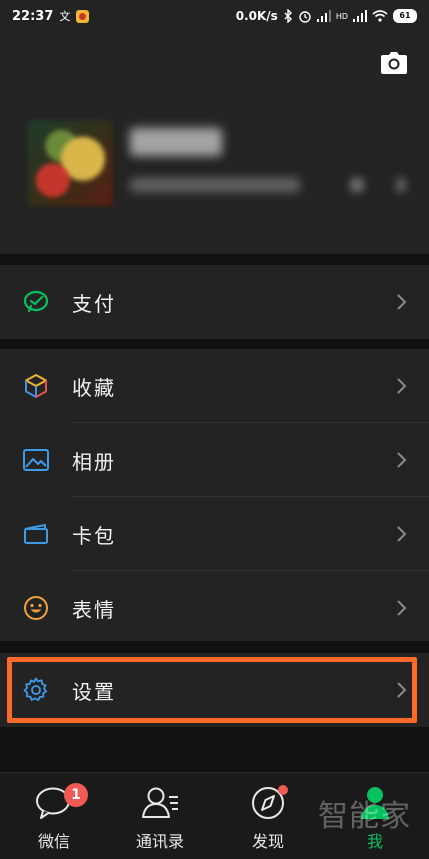 This screenshot has width=429, height=859. I want to click on wechat-id-blurred, so click(215, 185).